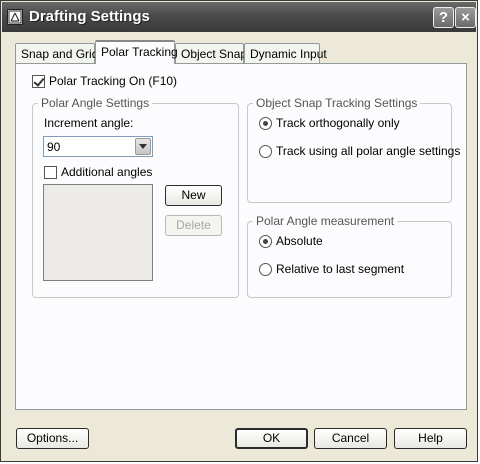 Image resolution: width=480 pixels, height=464 pixels. I want to click on help-question-icon: ?, so click(443, 17).